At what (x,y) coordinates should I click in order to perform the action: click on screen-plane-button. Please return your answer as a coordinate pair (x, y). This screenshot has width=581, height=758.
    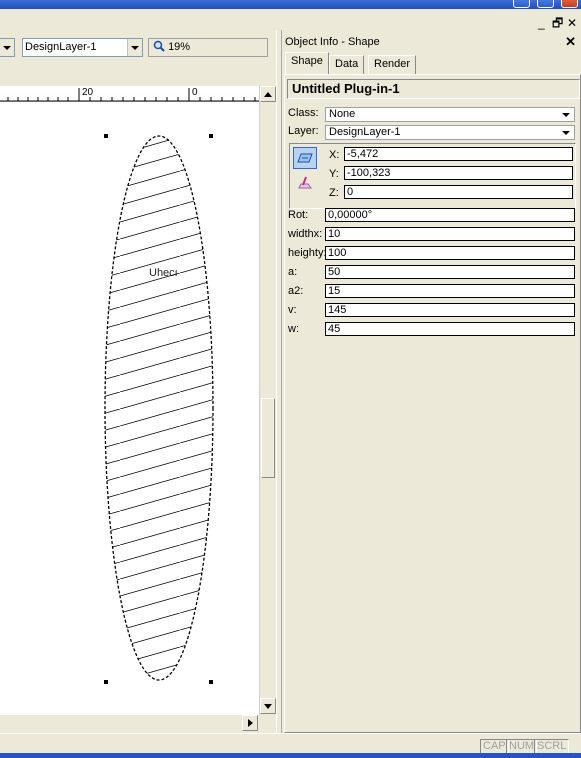
    Looking at the image, I should click on (305, 158).